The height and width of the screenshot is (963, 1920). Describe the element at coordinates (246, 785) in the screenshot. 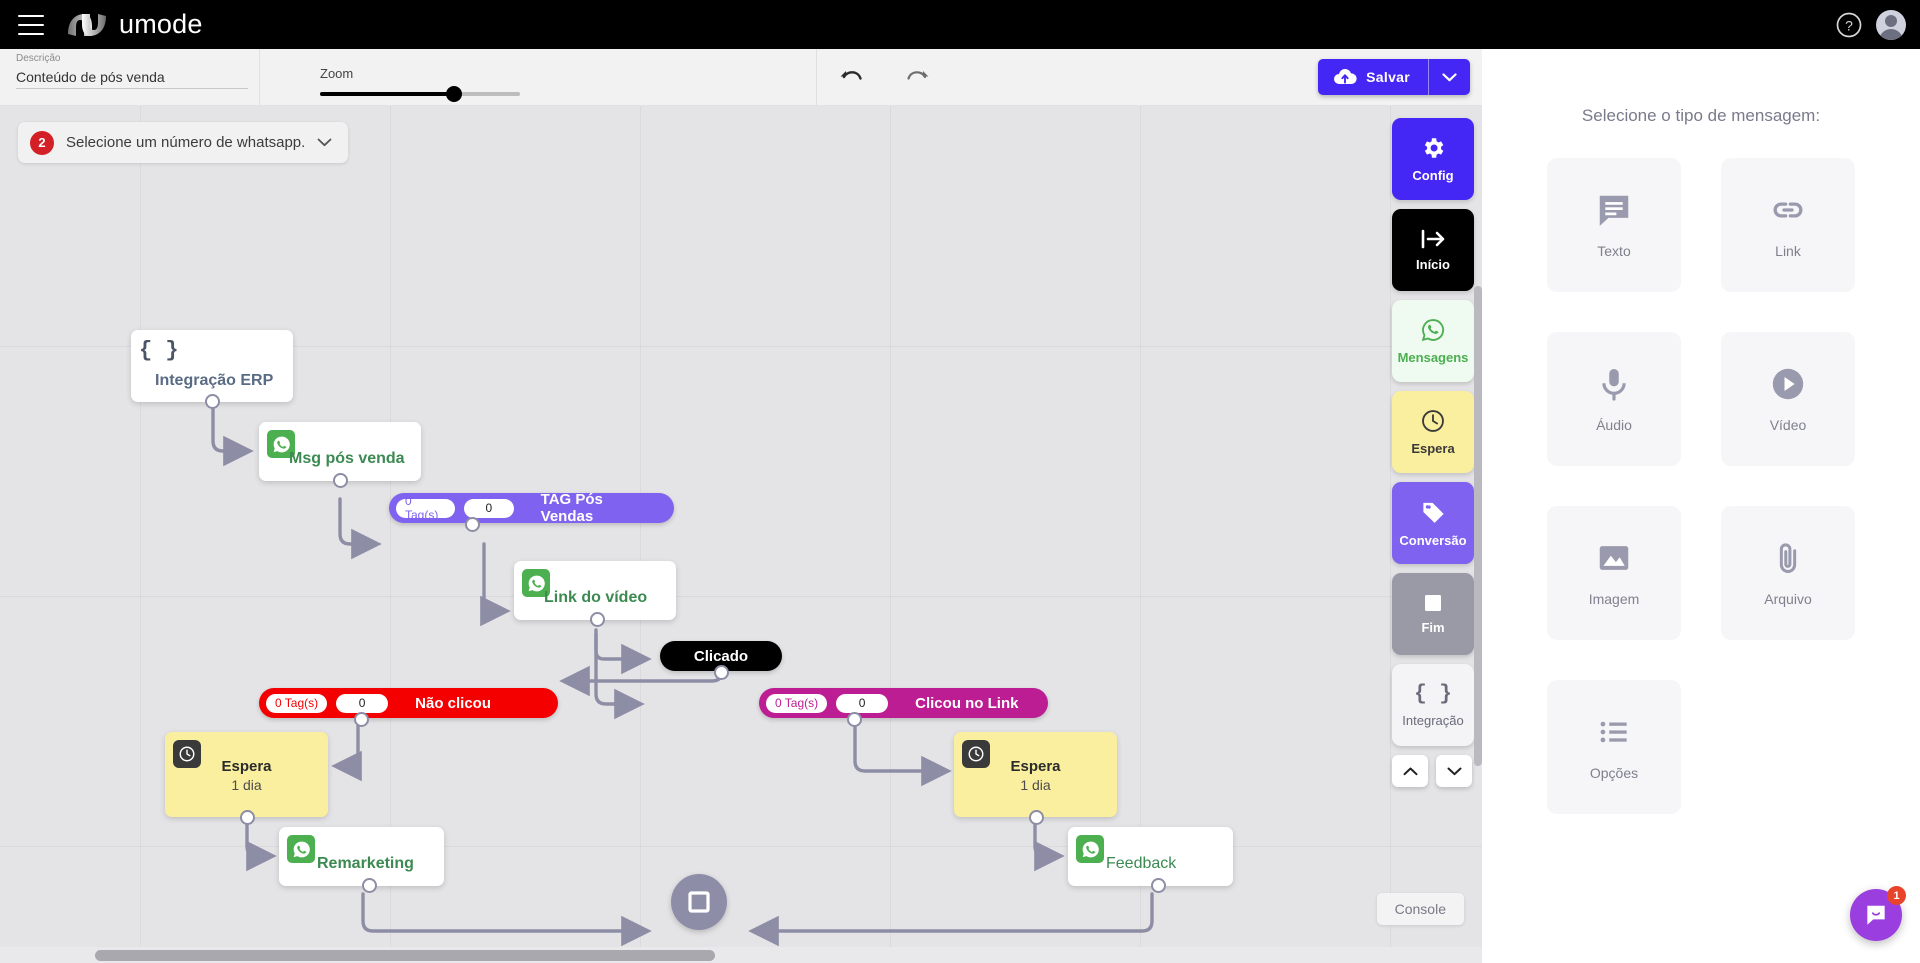

I see `node-sublabel: 1 dia` at that location.